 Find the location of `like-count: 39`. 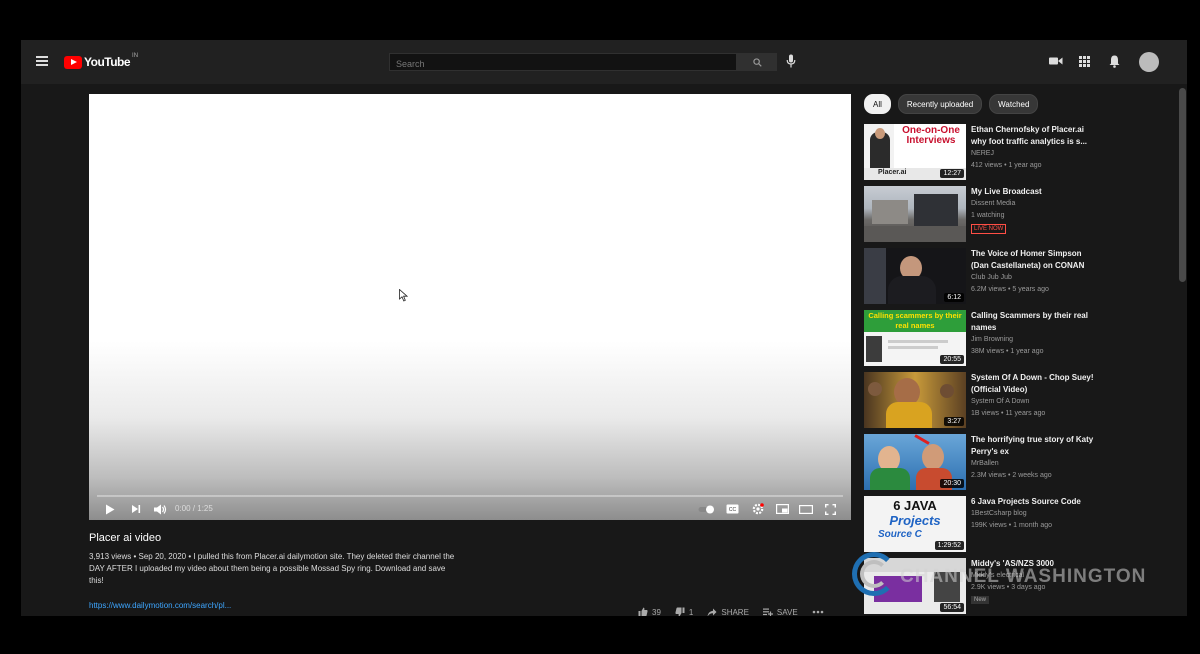

like-count: 39 is located at coordinates (656, 612).